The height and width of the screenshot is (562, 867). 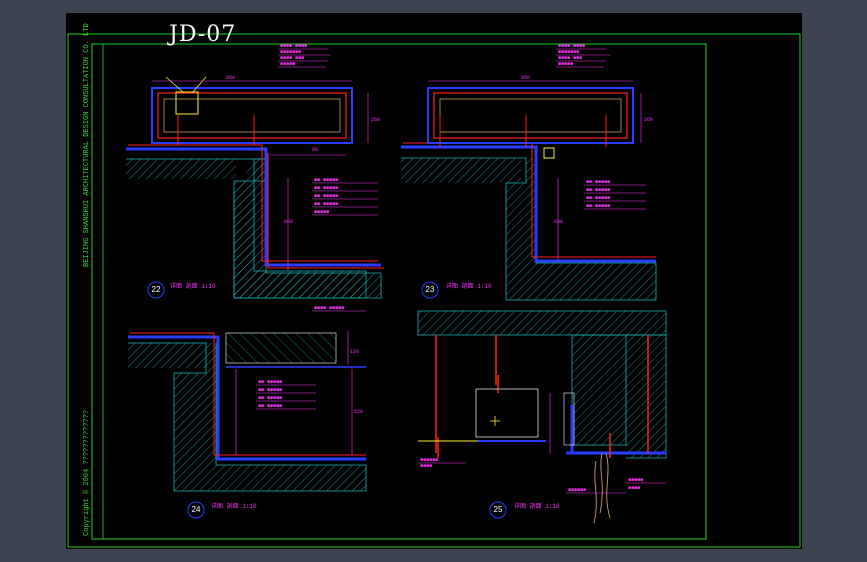 What do you see at coordinates (358, 412) in the screenshot?
I see `svg-text: 520` at bounding box center [358, 412].